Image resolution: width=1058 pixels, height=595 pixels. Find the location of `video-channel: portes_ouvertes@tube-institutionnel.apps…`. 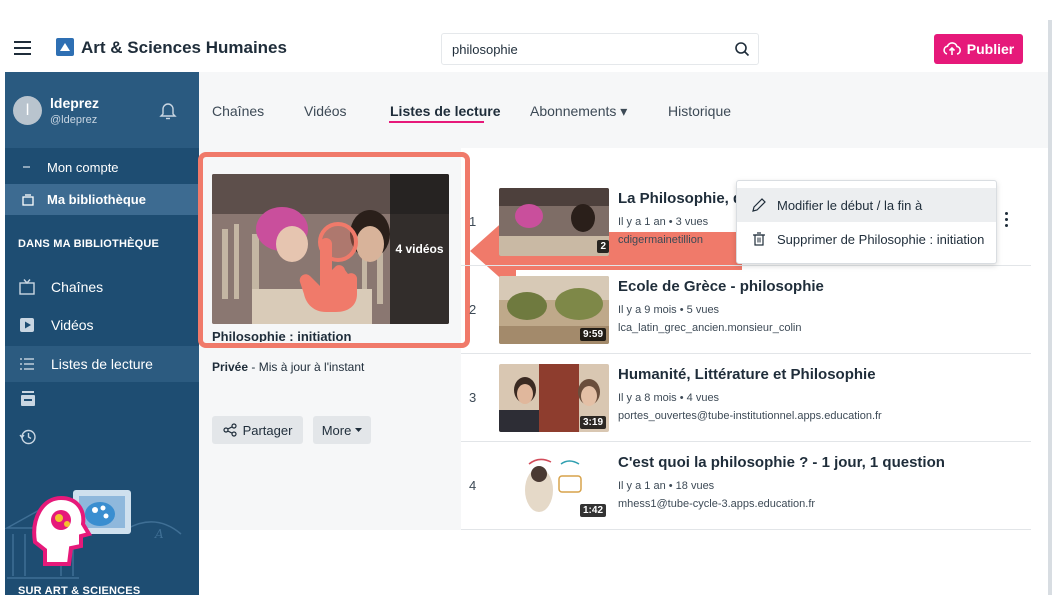

video-channel: portes_ouvertes@tube-institutionnel.apps… is located at coordinates (750, 416).